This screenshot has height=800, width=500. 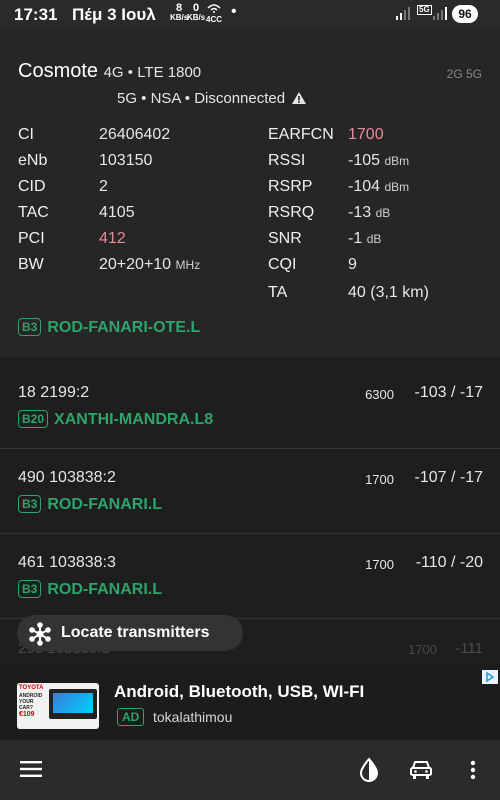 What do you see at coordinates (152, 72) in the screenshot?
I see `tech-label: 4G • LTE 1800` at bounding box center [152, 72].